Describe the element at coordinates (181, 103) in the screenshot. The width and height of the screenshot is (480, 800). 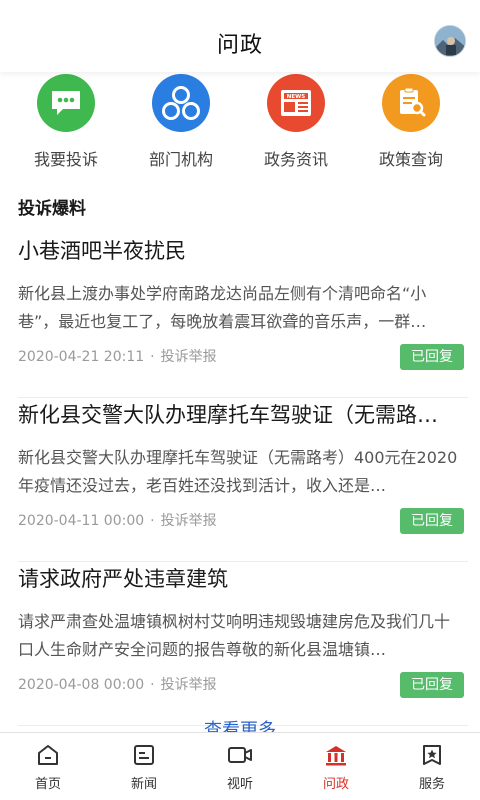
I see `org-circles-icon` at that location.